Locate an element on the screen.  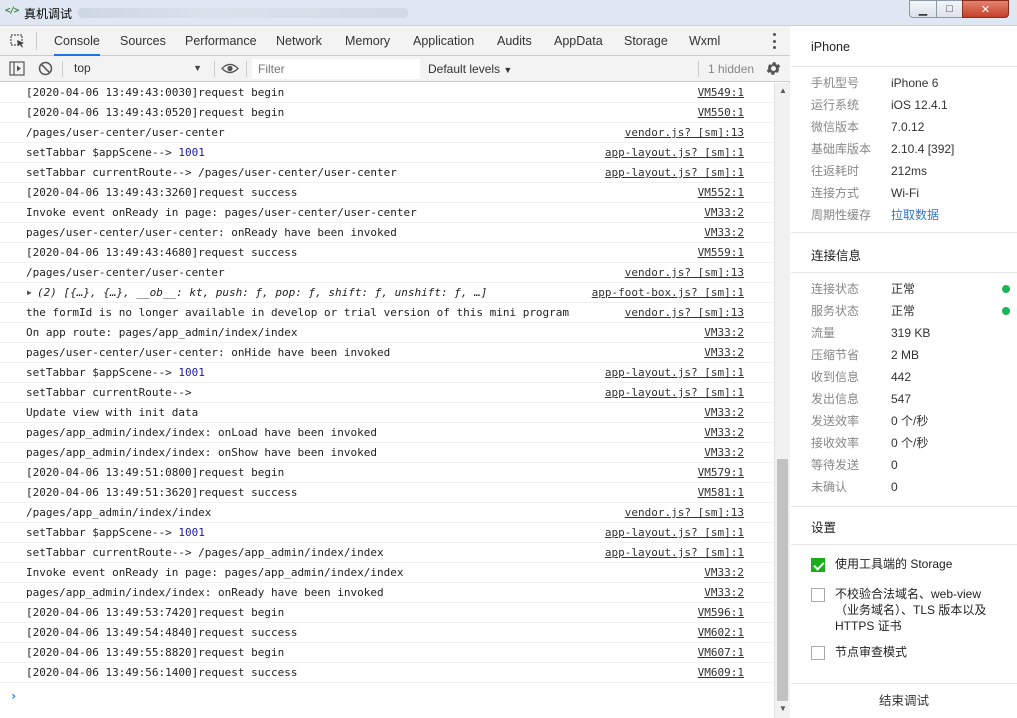
inspect-element-icon is located at coordinates (18, 41).